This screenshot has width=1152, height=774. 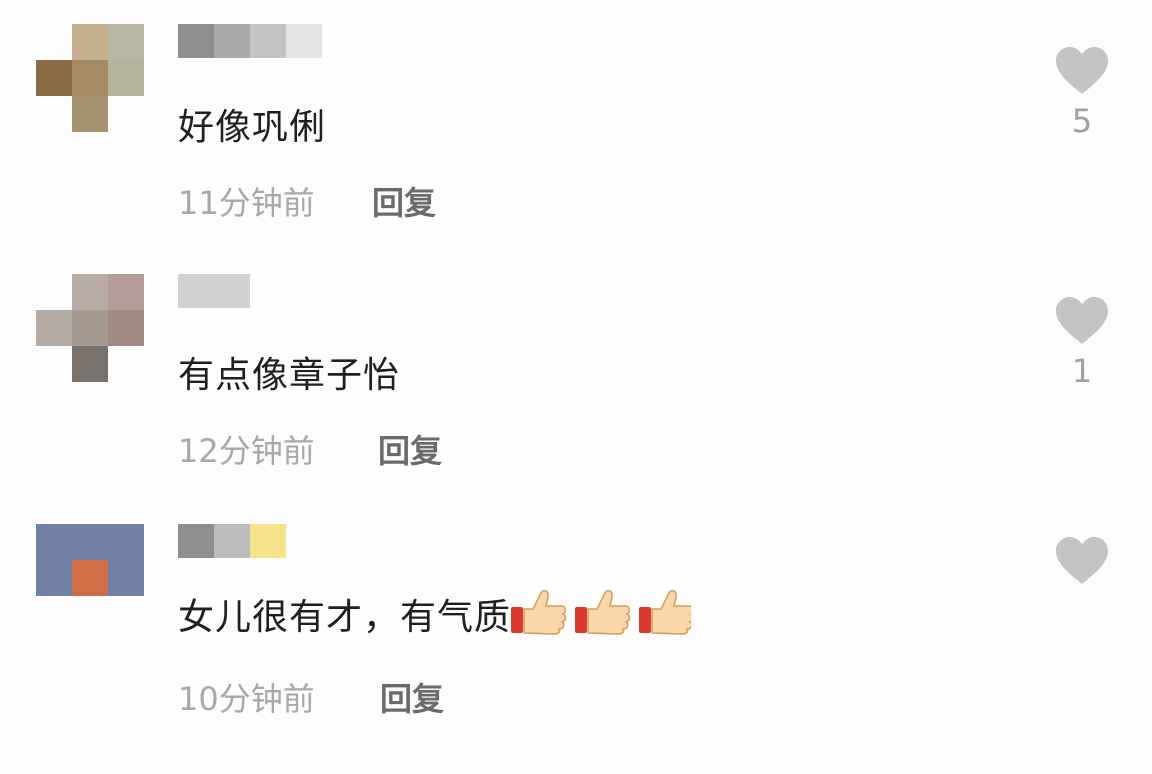 I want to click on like-count: 5, so click(x=1082, y=121).